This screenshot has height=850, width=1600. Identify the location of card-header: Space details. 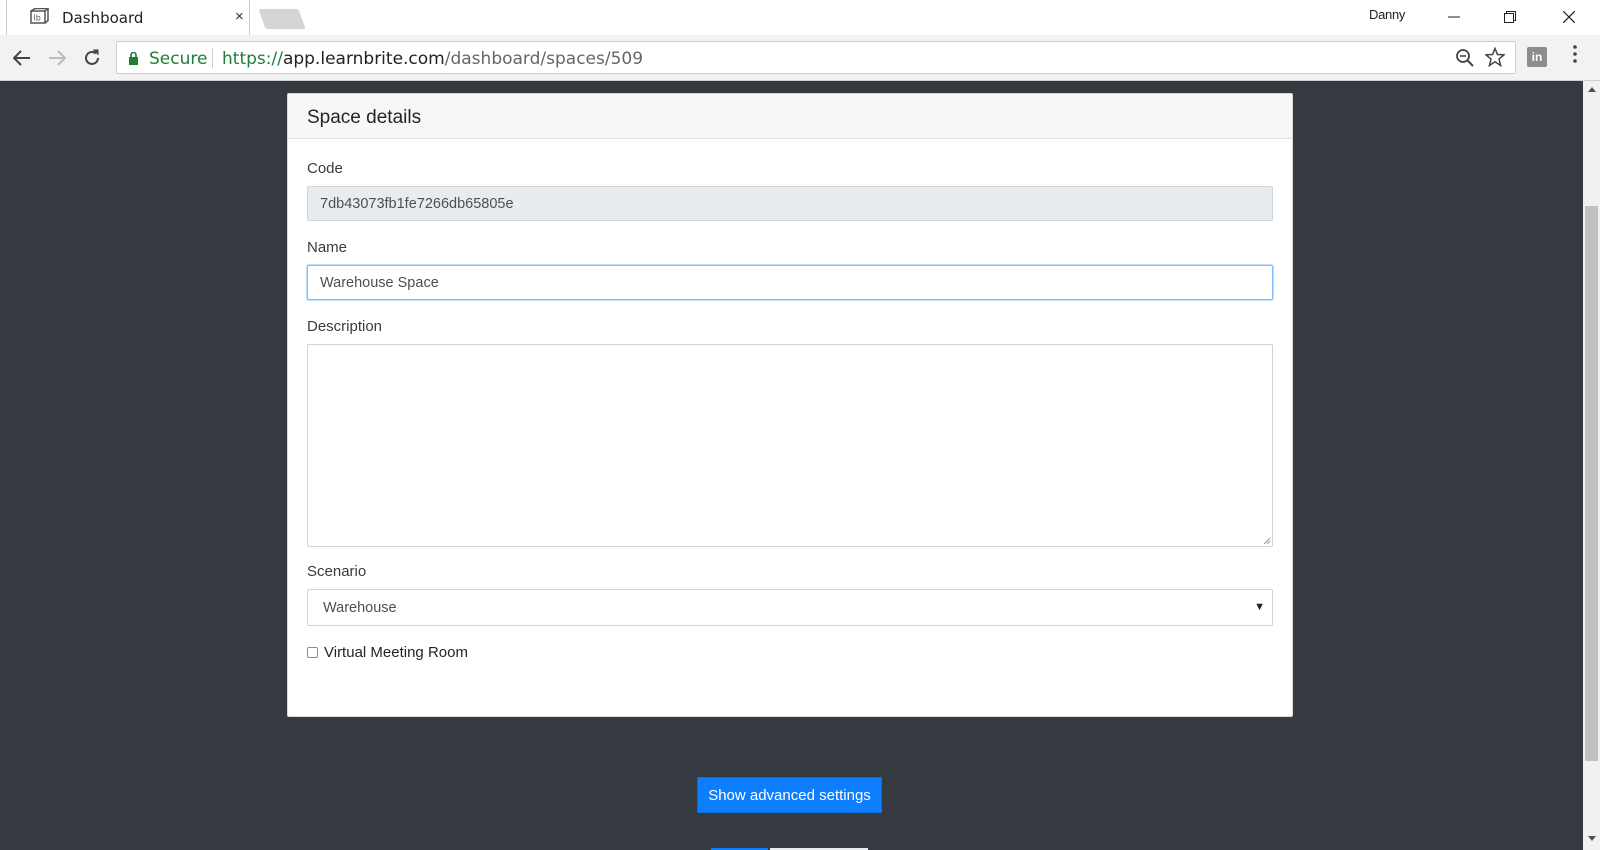
(790, 116).